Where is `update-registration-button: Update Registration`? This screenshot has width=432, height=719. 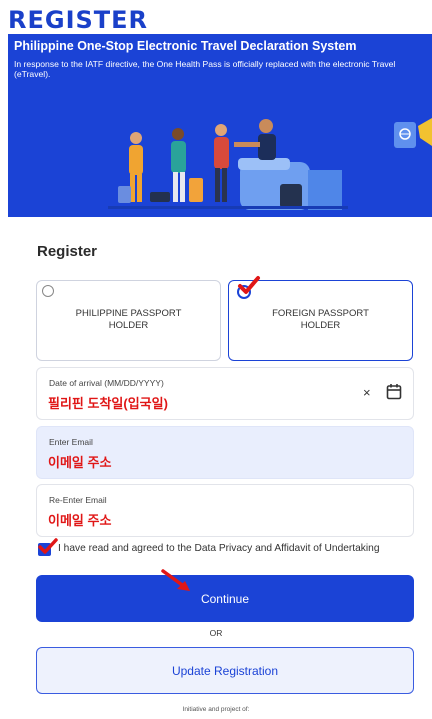
update-registration-button: Update Registration is located at coordinates (225, 670).